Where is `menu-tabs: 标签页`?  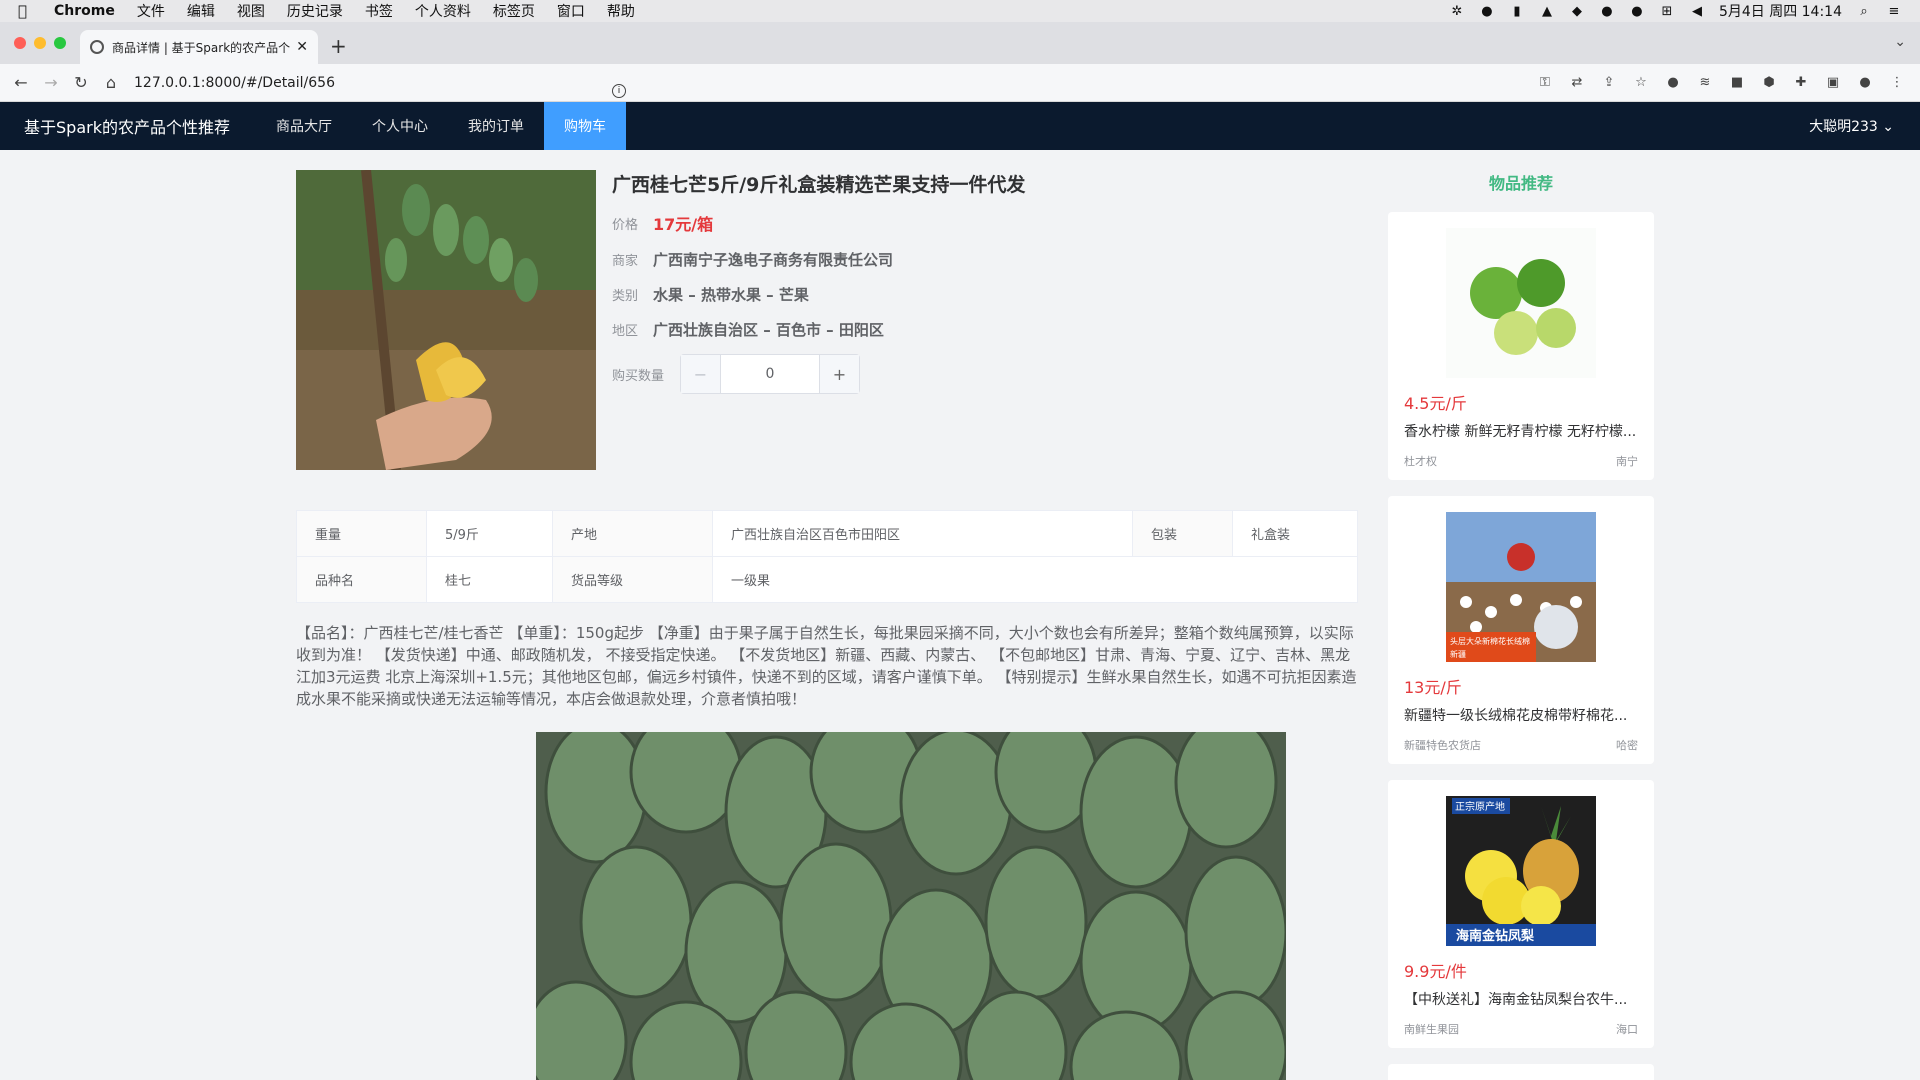 menu-tabs: 标签页 is located at coordinates (514, 11).